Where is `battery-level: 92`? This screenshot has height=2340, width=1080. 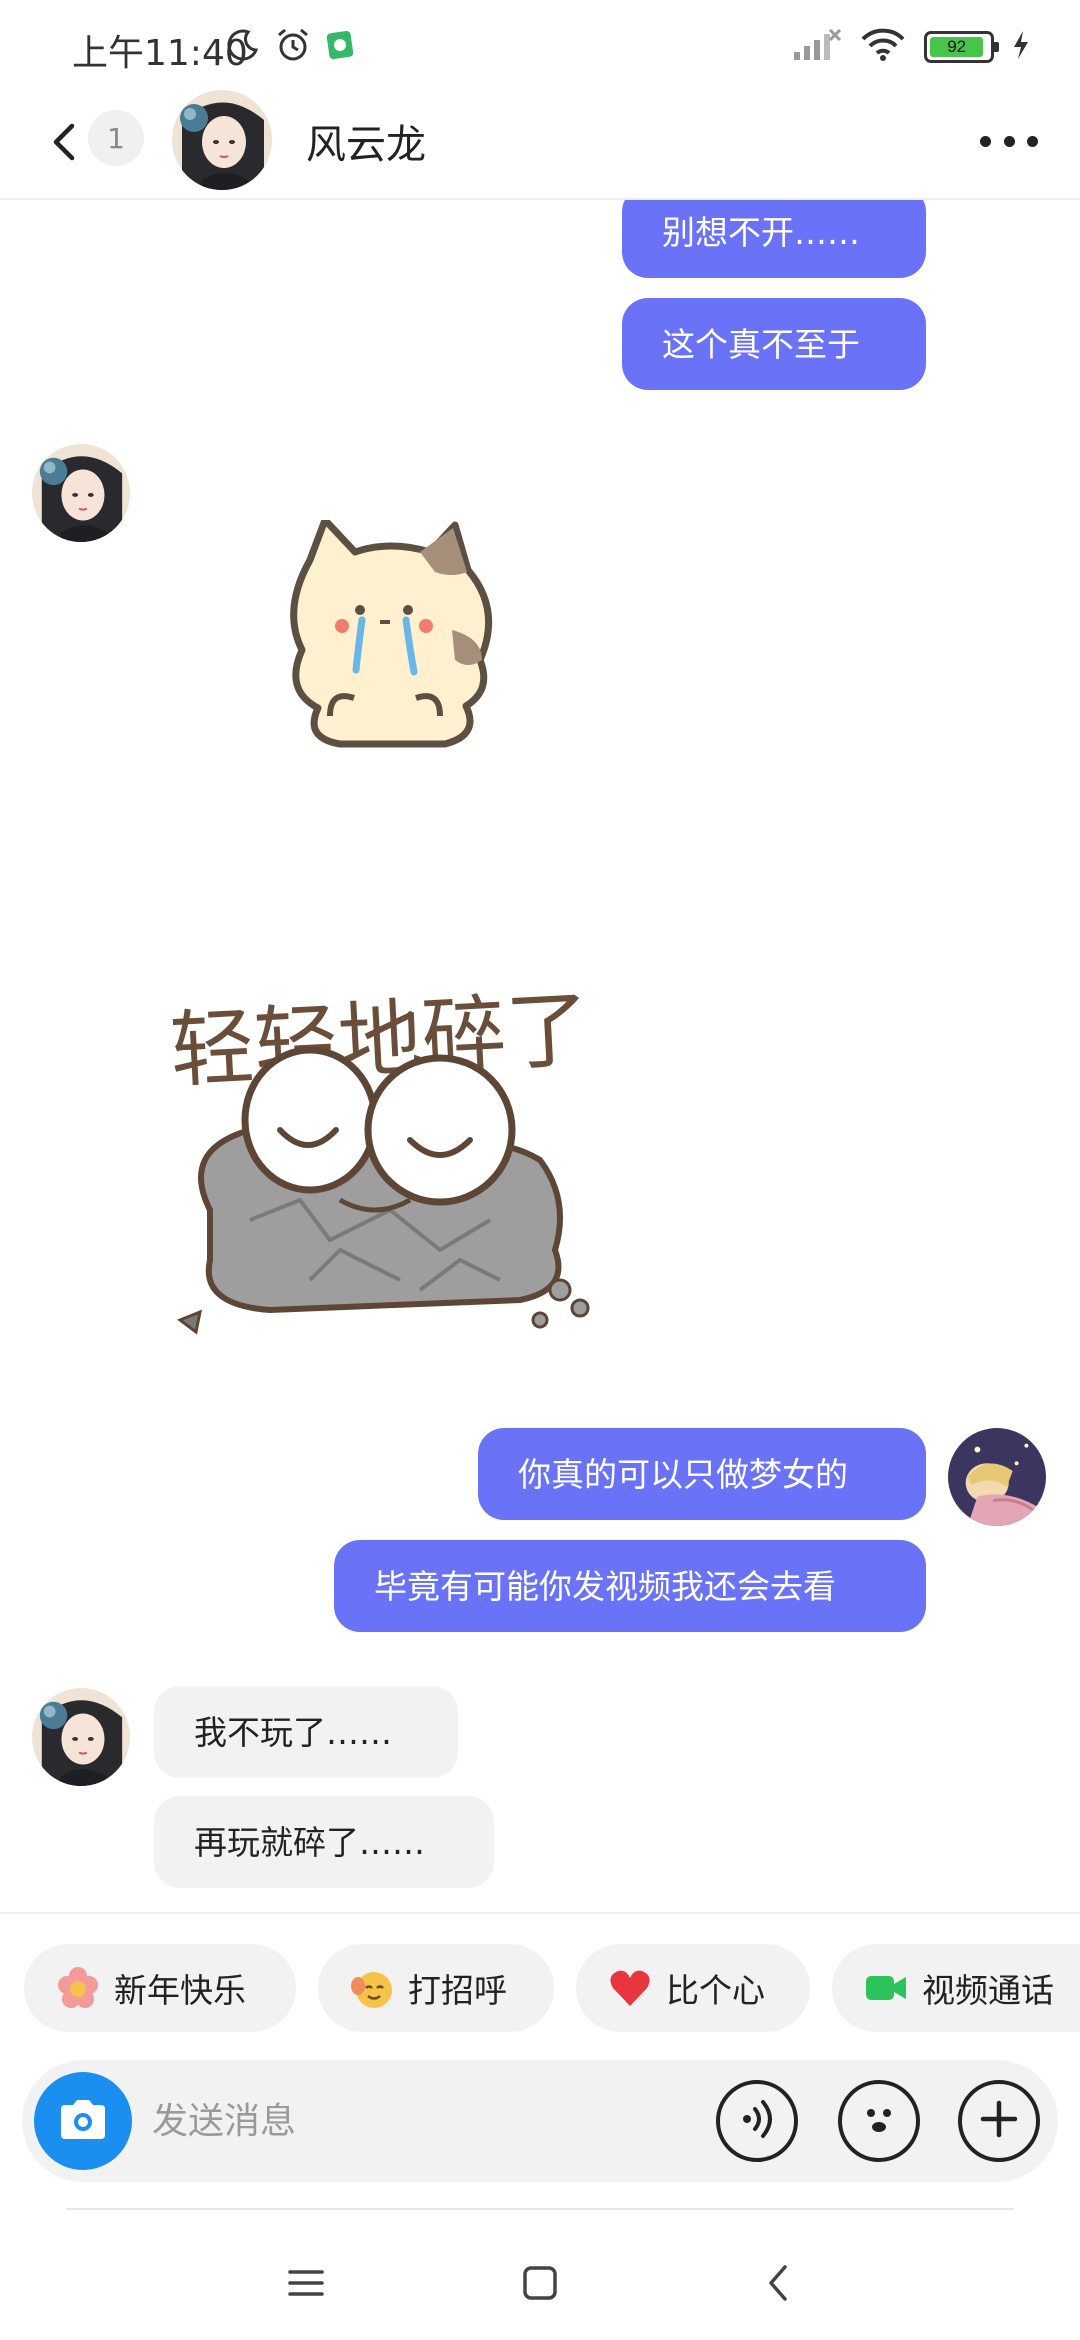 battery-level: 92 is located at coordinates (957, 47).